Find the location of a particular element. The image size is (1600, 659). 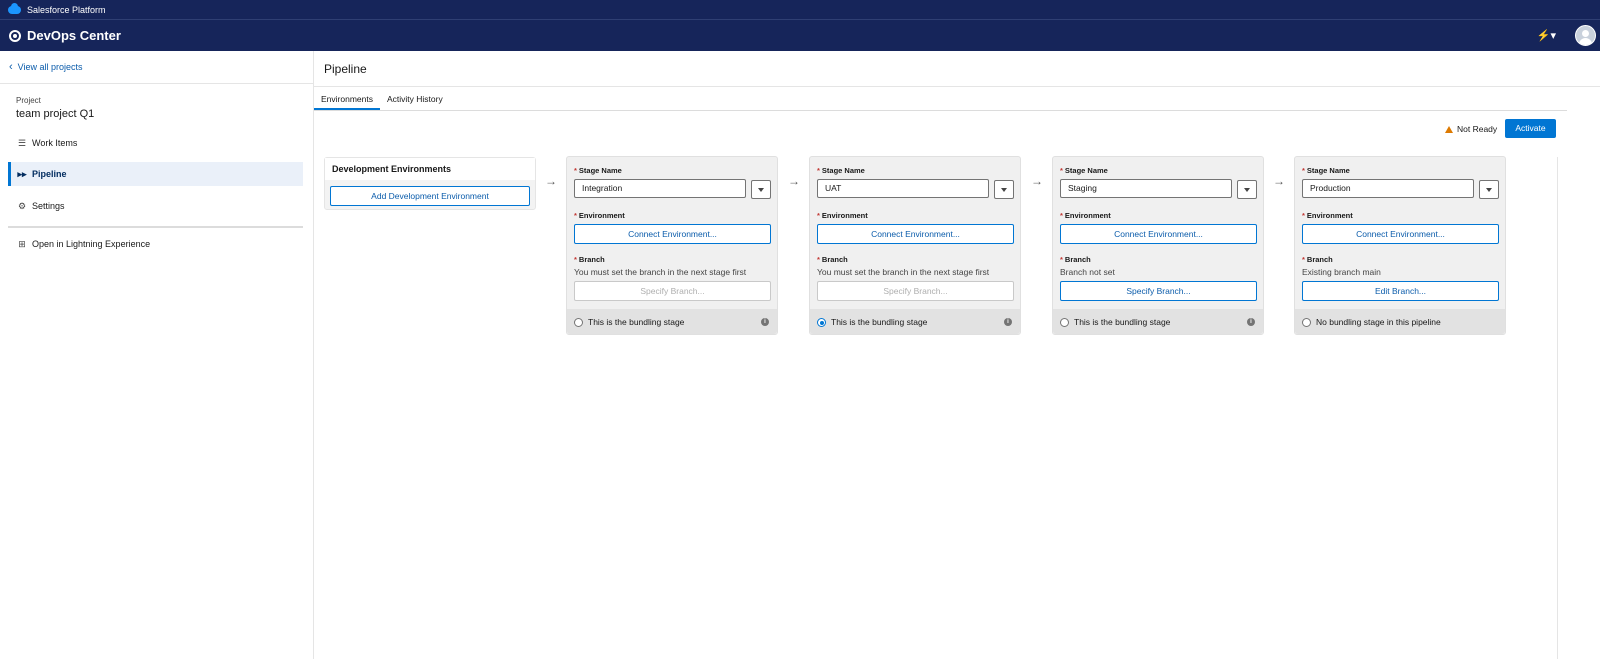

pipeline-icon: ▸▸ is located at coordinates (22, 173).